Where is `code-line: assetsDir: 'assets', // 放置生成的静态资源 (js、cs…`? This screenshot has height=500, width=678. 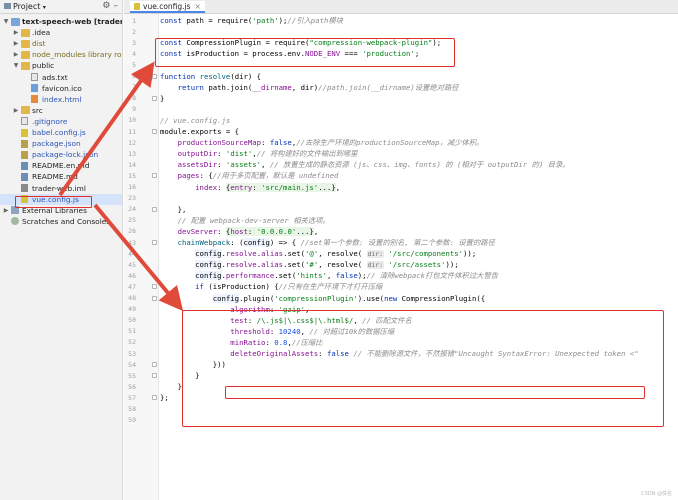
code-line: assetsDir: 'assets', // 放置生成的静态资源 (js、cs… is located at coordinates (365, 164).